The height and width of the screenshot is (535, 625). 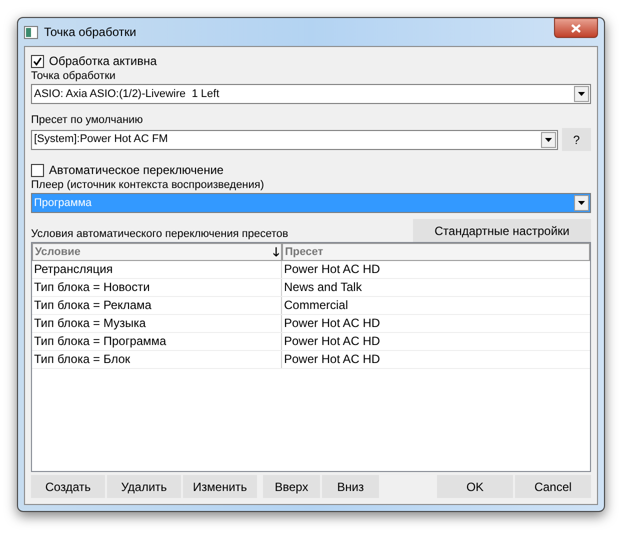 What do you see at coordinates (31, 32) in the screenshot?
I see `window-icon` at bounding box center [31, 32].